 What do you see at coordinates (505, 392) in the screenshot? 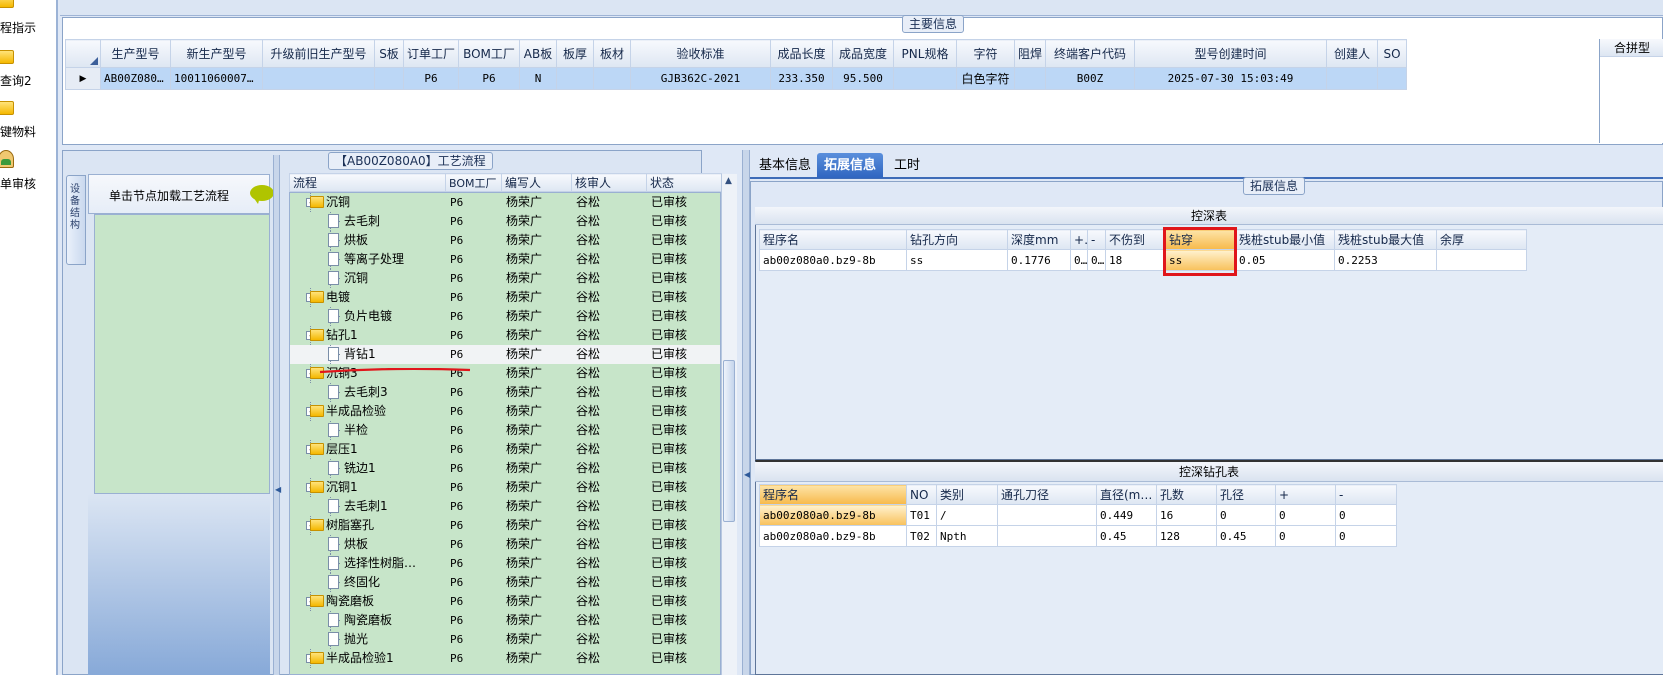
I see `tree-leaf-node: 去毛刺3 P6 杨荣广 谷松 已审核` at bounding box center [505, 392].